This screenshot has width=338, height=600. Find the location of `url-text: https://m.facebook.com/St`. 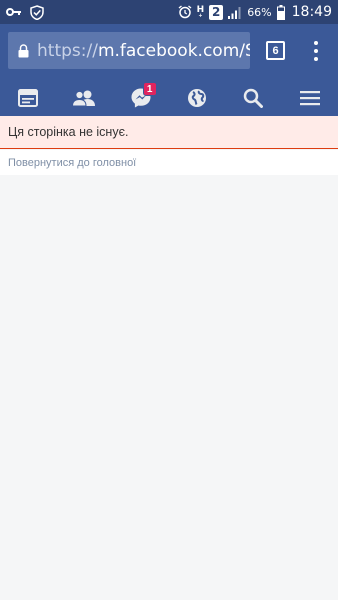

url-text: https://m.facebook.com/St is located at coordinates (143, 51).